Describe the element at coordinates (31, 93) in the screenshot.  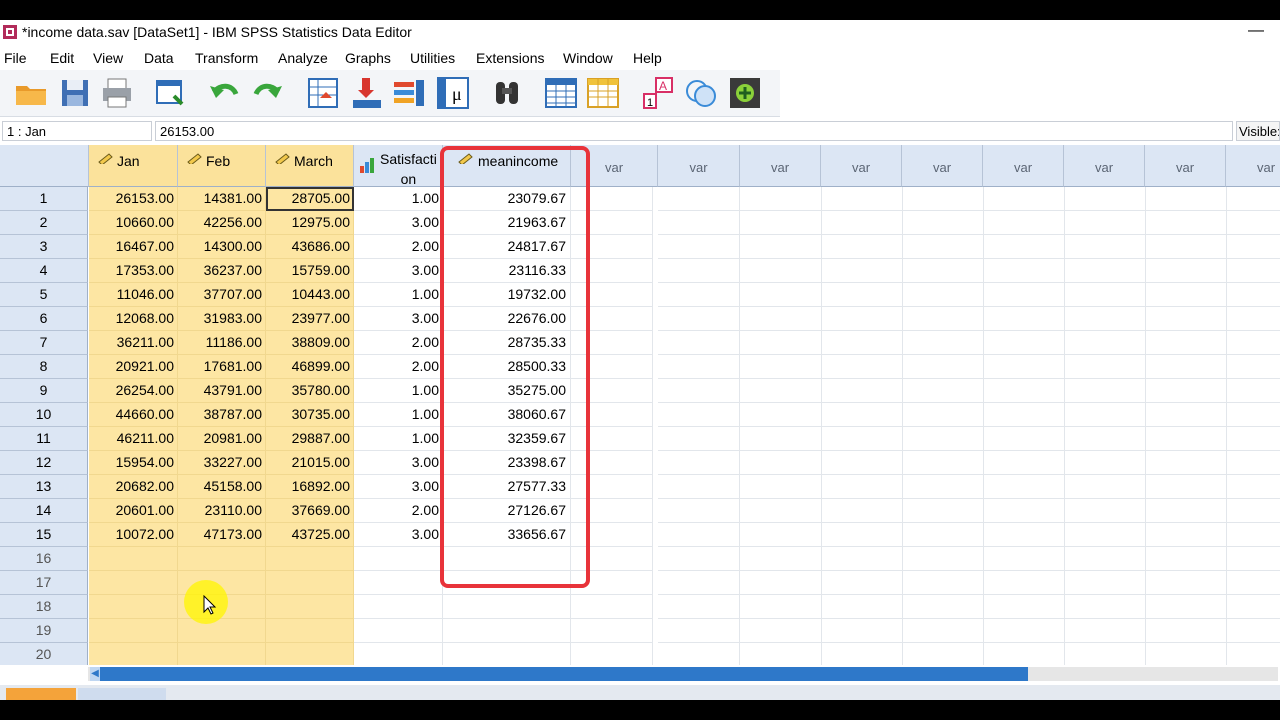
I see `open-folder-icon` at that location.